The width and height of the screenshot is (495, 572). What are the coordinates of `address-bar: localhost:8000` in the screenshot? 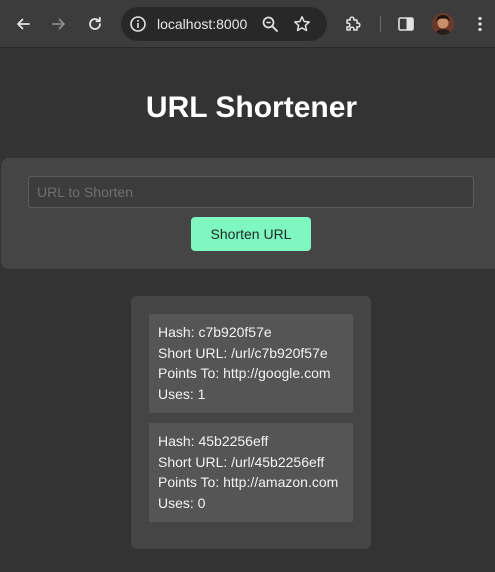 It's located at (224, 24).